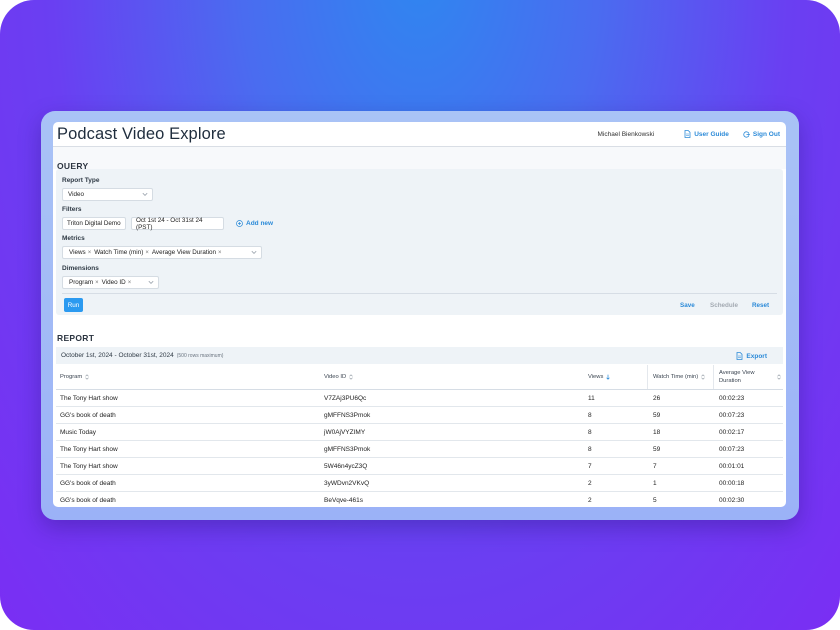 The height and width of the screenshot is (630, 840). What do you see at coordinates (347, 415) in the screenshot?
I see `cell-video-id: gMFFNS3Pmok` at bounding box center [347, 415].